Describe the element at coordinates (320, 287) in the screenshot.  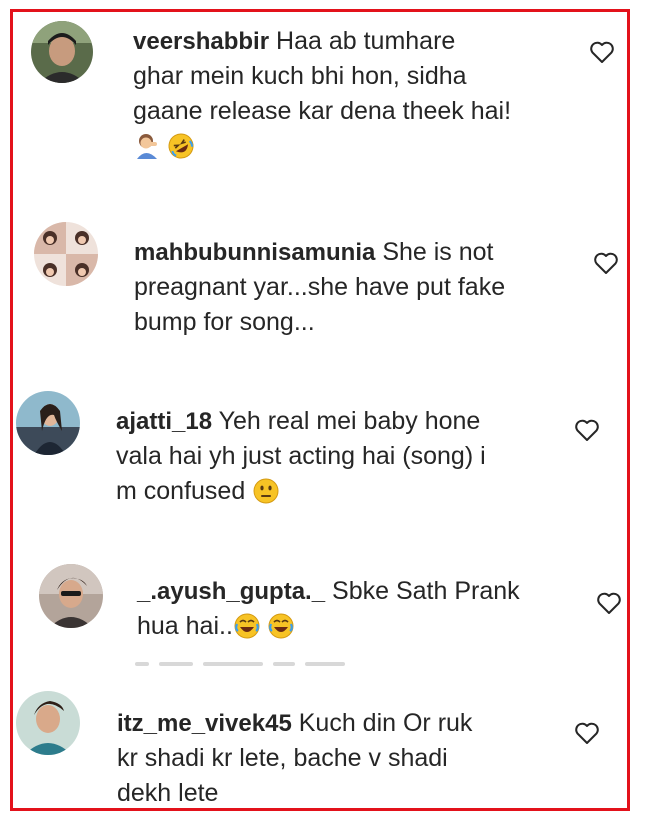
I see `comment-text-line: preagnant yar...she have put fake` at that location.